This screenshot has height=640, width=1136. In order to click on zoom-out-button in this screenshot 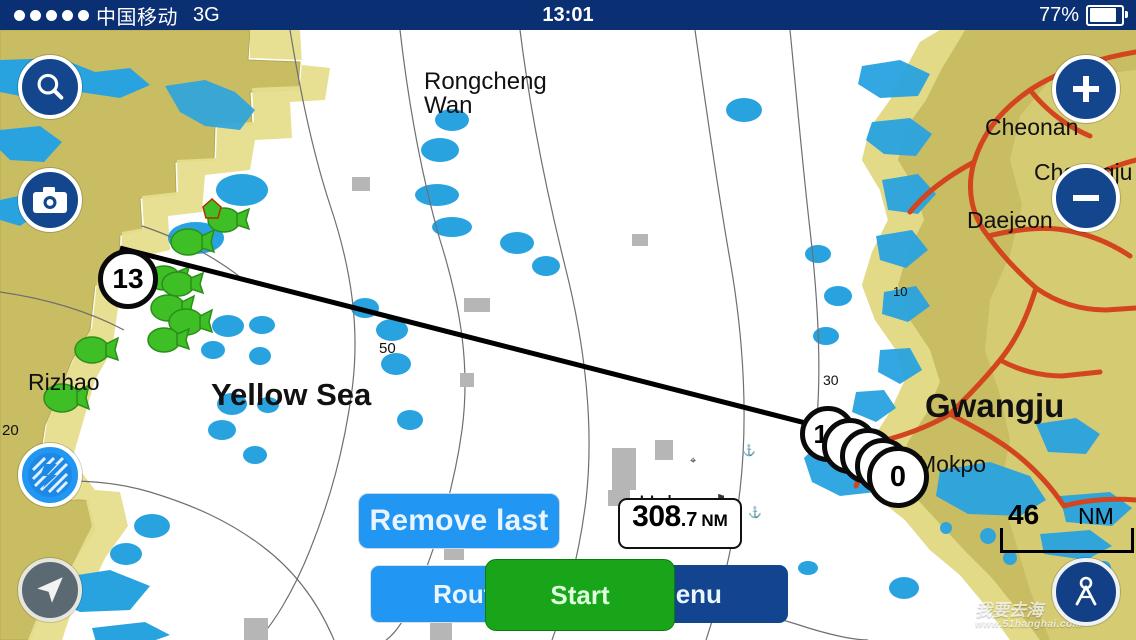, I will do `click(1086, 198)`.